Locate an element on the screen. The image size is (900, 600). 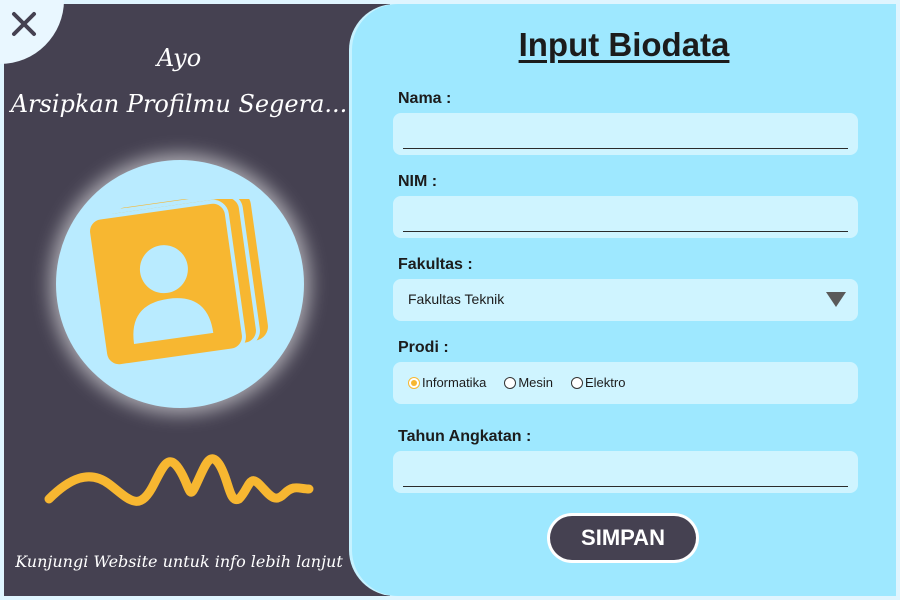
tahun-underline is located at coordinates (625, 486).